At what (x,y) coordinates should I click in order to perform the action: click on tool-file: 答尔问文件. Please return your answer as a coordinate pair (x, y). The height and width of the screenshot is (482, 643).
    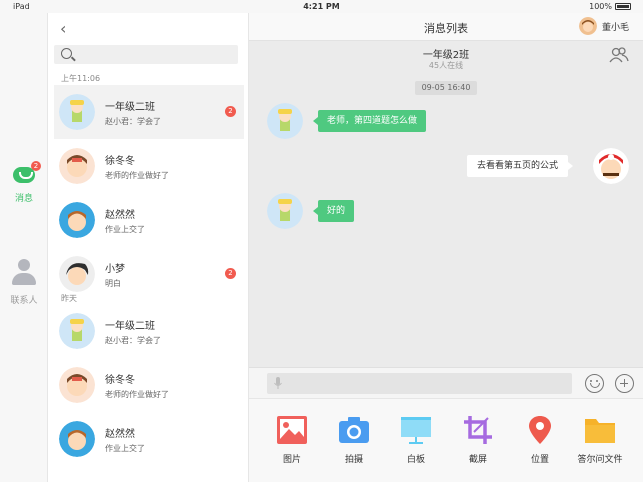
    Looking at the image, I should click on (600, 440).